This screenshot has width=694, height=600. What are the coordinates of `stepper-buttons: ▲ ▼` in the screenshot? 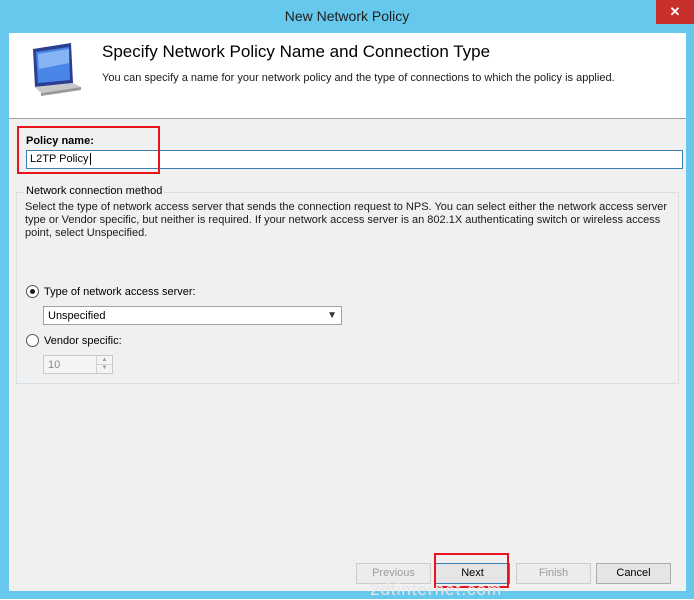 It's located at (104, 364).